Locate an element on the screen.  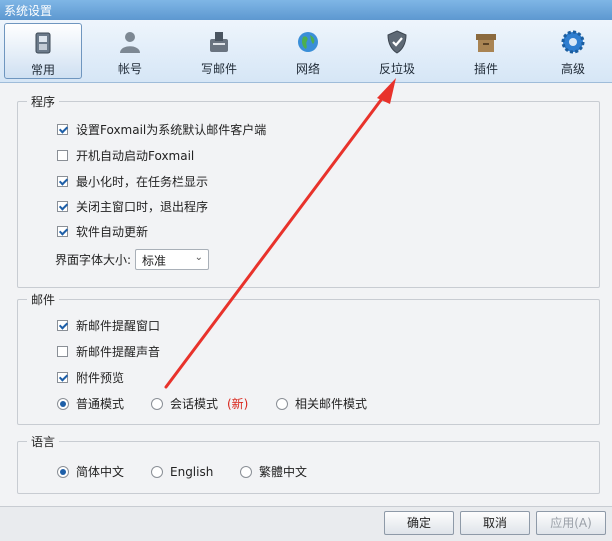
option-label: 简体中文 is located at coordinates (100, 472).